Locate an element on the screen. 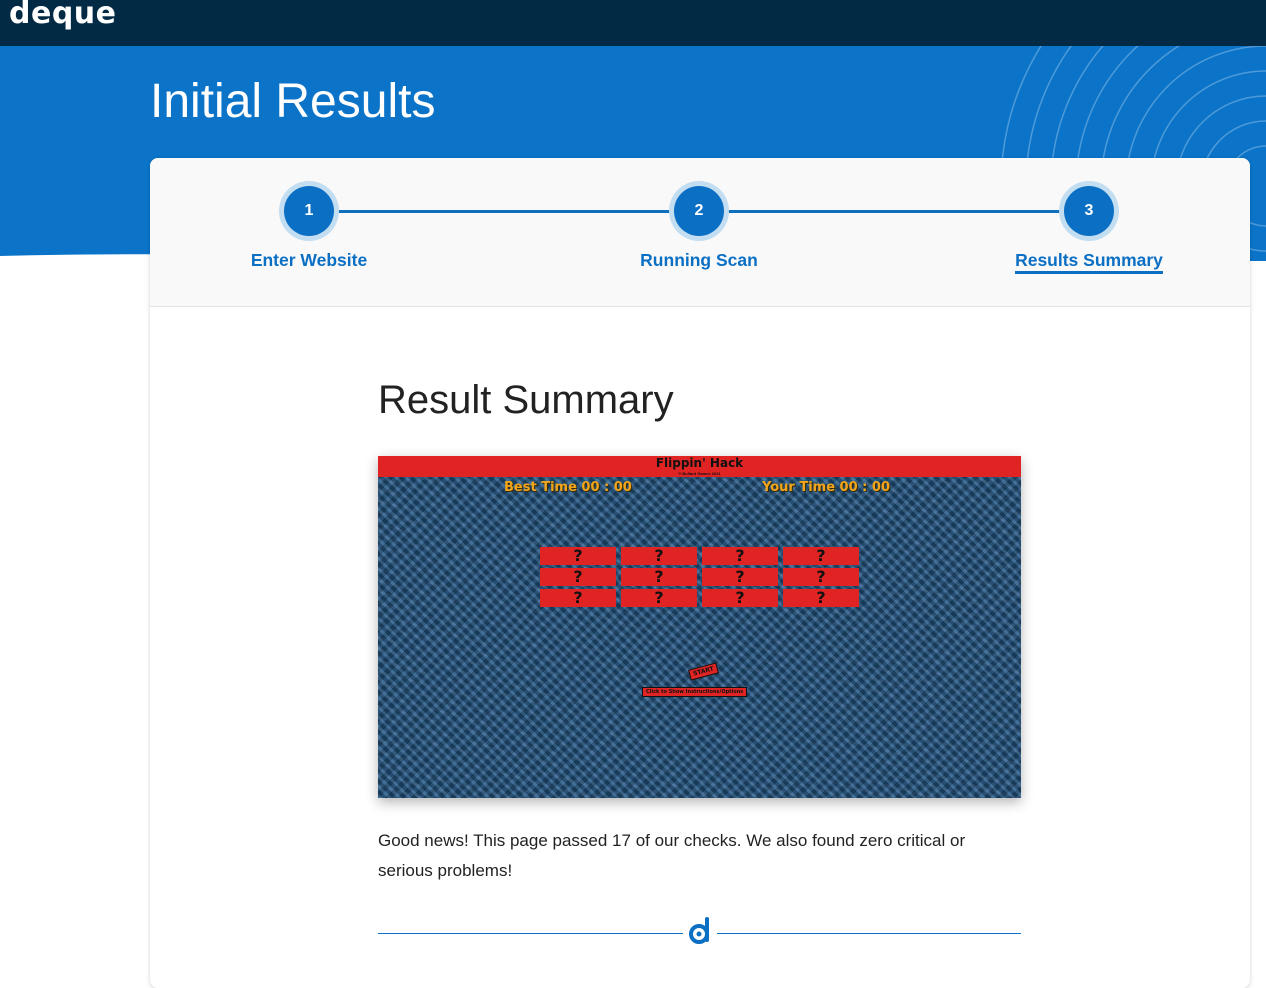  your-time: Your Time 00 : 00 is located at coordinates (826, 487).